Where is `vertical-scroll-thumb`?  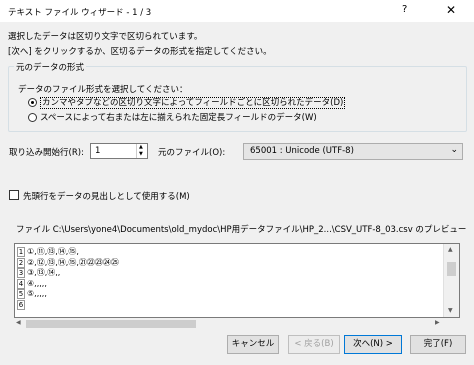
vertical-scroll-thumb is located at coordinates (451, 269).